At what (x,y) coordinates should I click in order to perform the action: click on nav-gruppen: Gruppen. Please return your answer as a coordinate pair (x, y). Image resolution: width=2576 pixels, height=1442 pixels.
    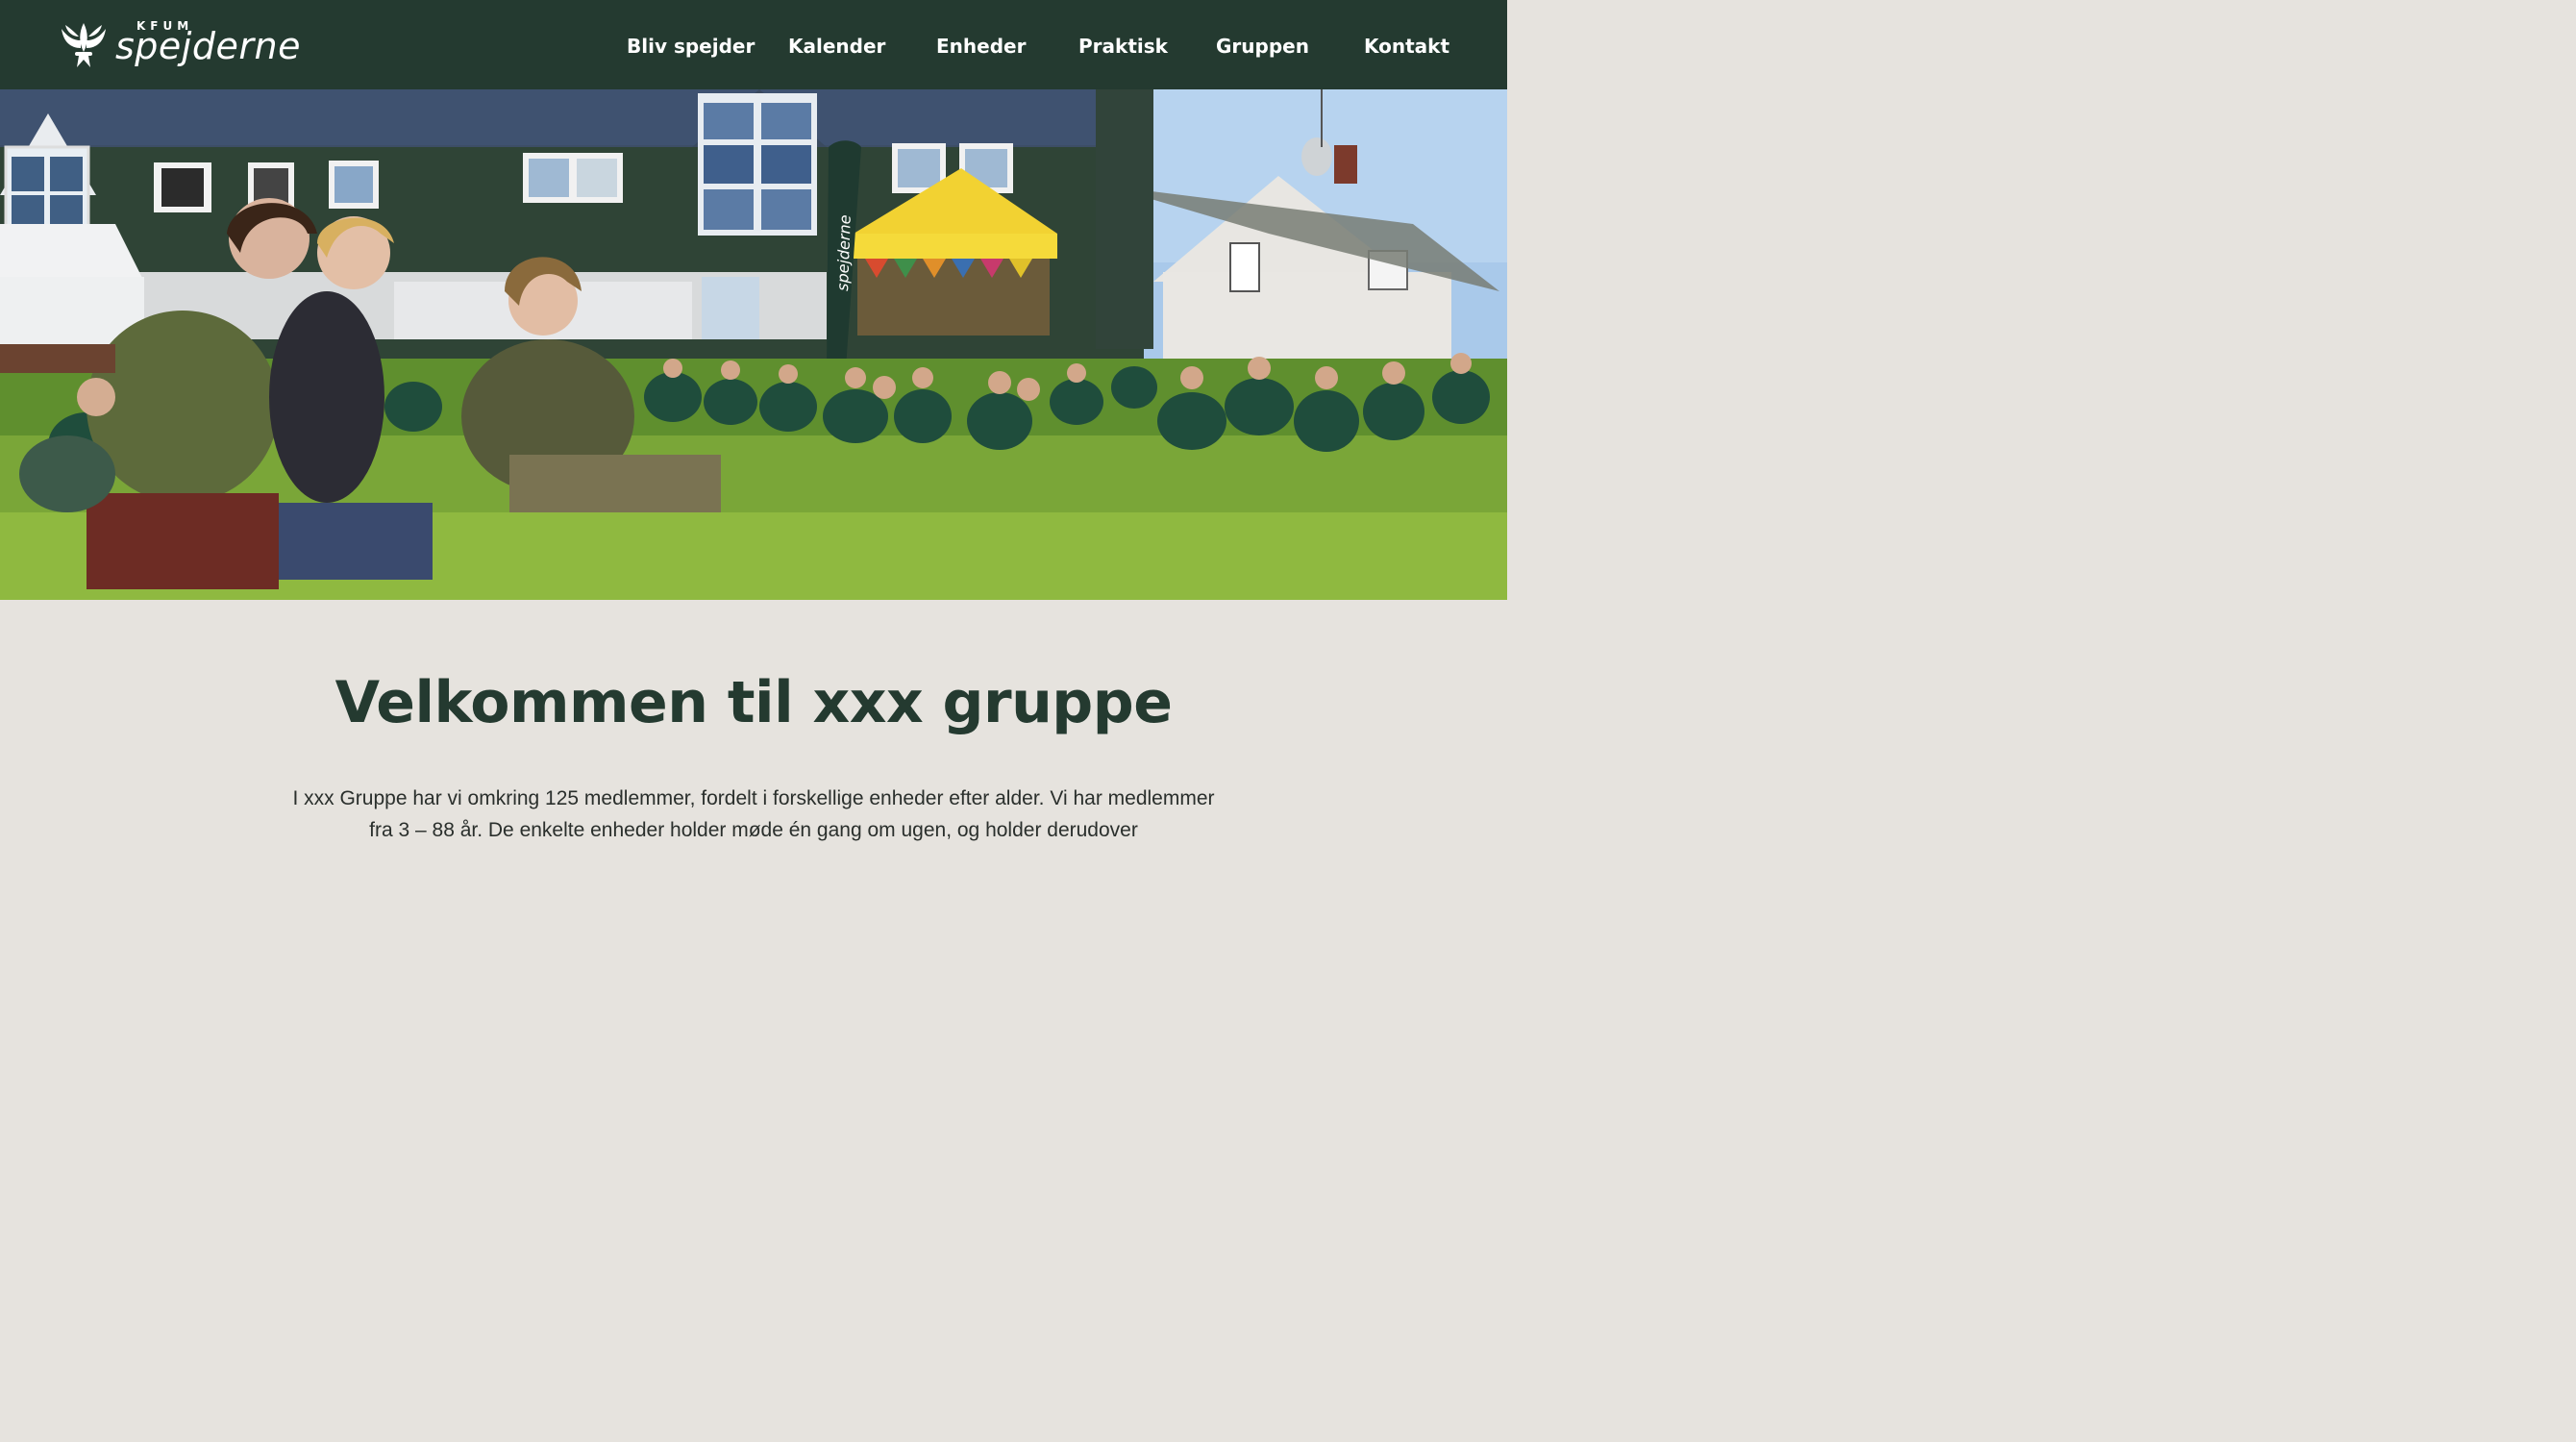
    Looking at the image, I should click on (1262, 46).